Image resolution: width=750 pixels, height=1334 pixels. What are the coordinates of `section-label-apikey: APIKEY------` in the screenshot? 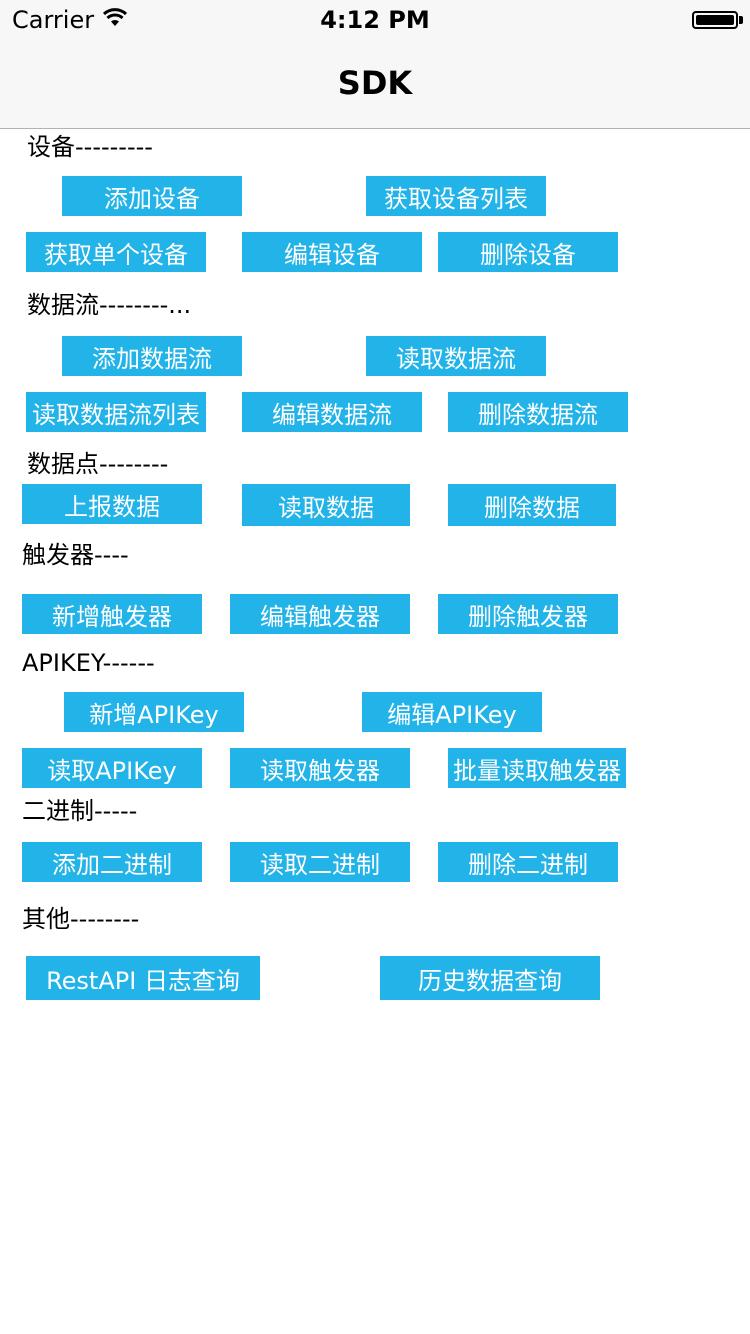 It's located at (88, 663).